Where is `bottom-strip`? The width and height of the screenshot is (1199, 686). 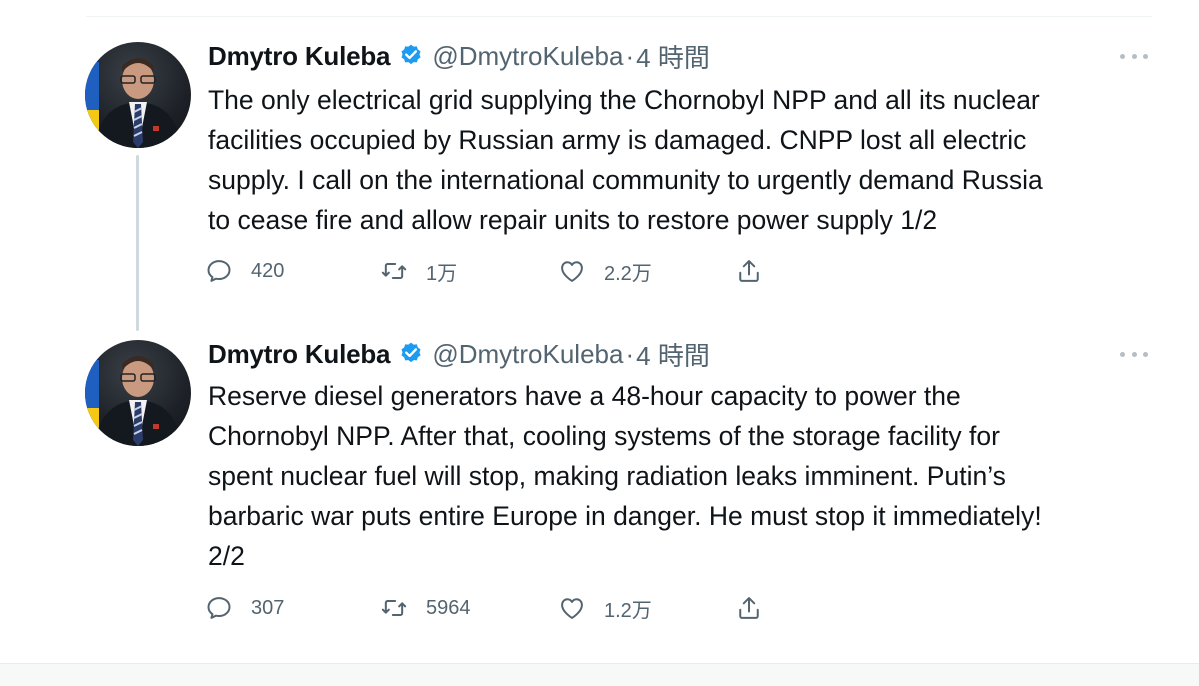 bottom-strip is located at coordinates (599, 675).